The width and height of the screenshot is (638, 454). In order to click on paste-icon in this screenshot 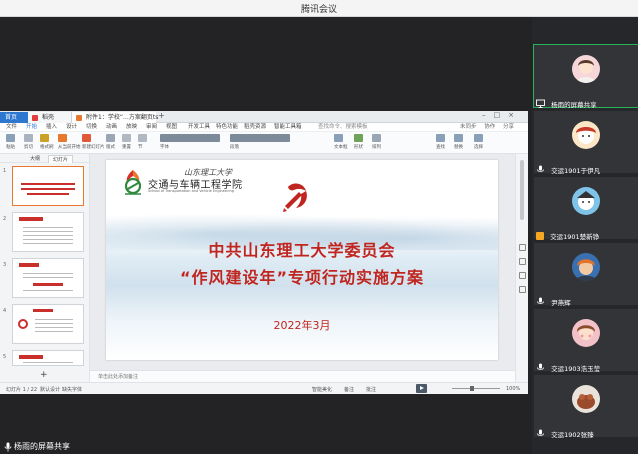, I will do `click(10, 138)`.